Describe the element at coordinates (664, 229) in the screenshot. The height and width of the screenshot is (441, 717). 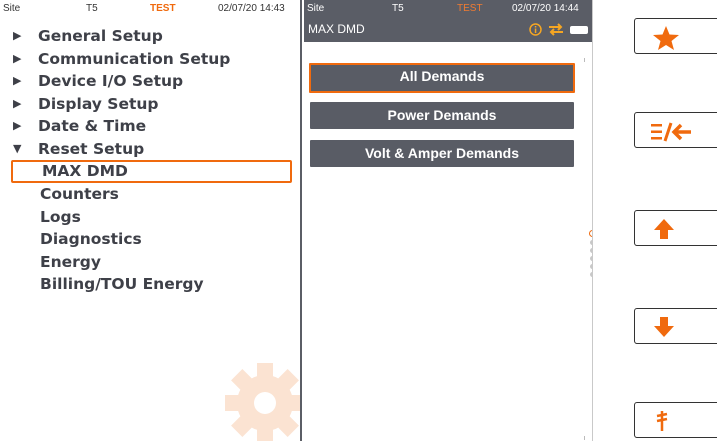
I see `arrow-up-icon` at that location.